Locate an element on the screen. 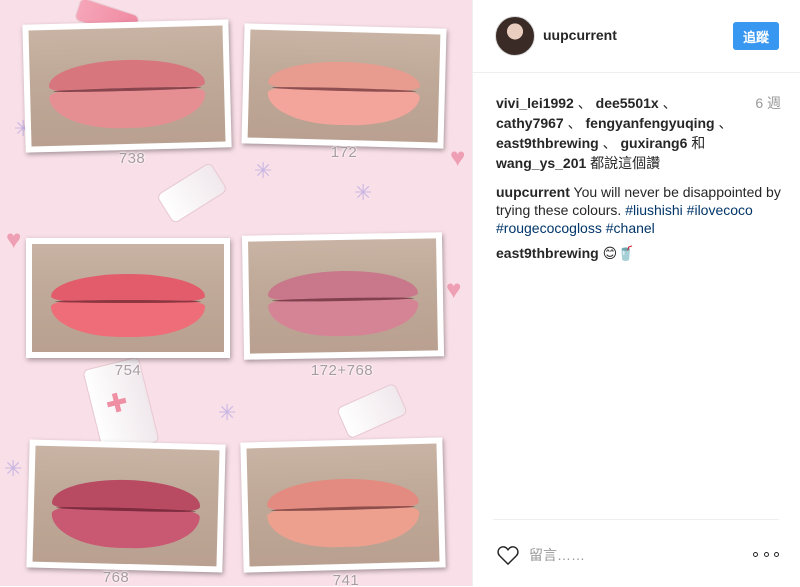  liker-link: vivi_lei1992 is located at coordinates (535, 103).